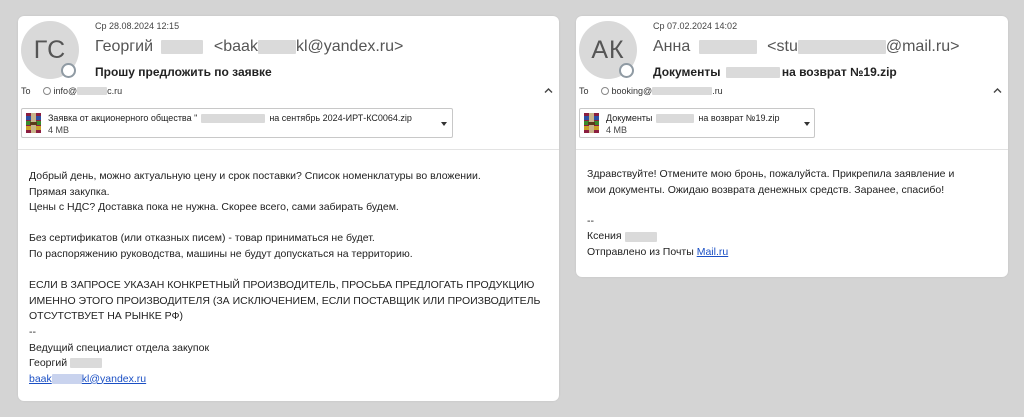 Image resolution: width=1024 pixels, height=417 pixels. Describe the element at coordinates (608, 49) in the screenshot. I see `avatar-initials: АК` at that location.